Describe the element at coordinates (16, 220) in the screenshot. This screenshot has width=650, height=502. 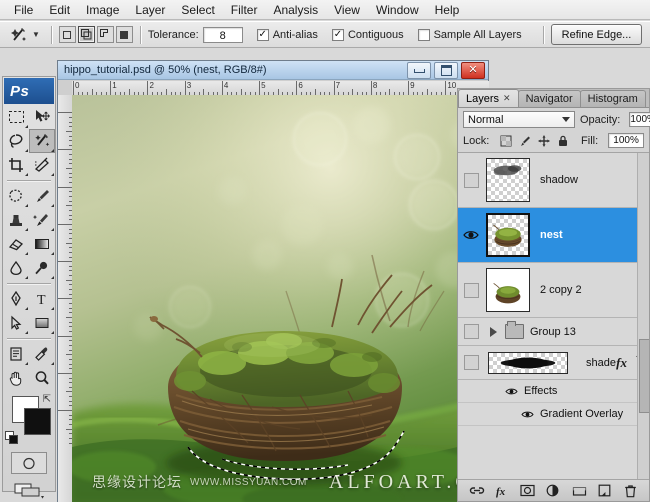
I see `clone-stamp-tool` at that location.